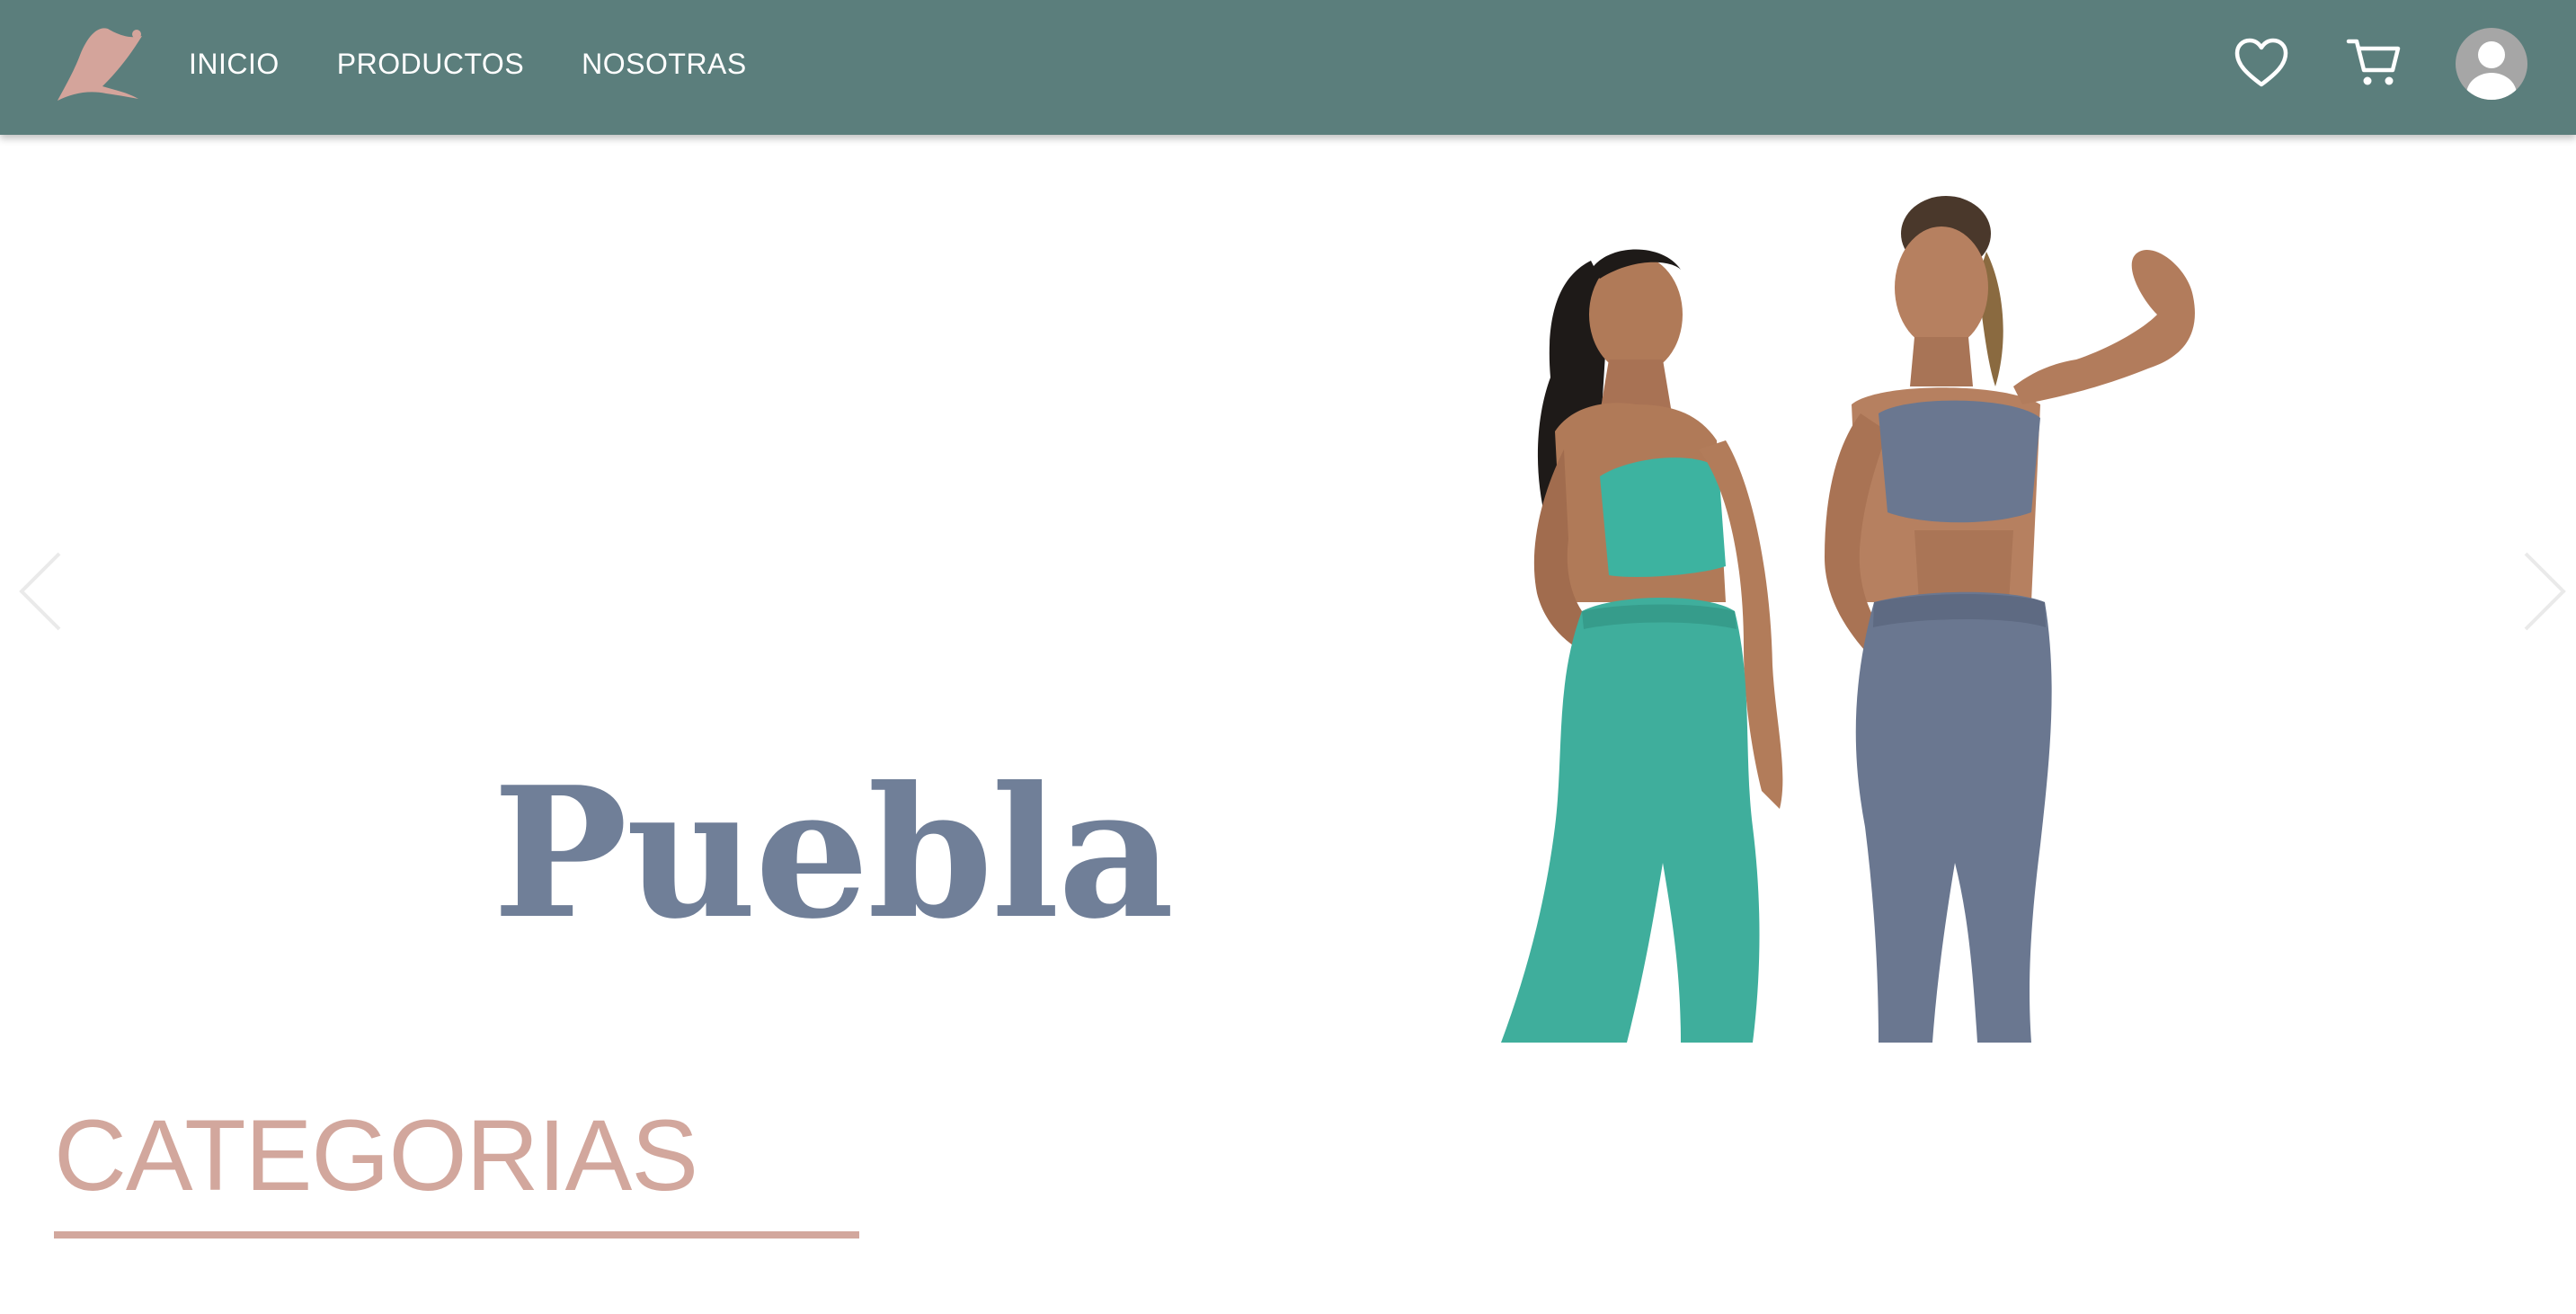 Image resolution: width=2576 pixels, height=1314 pixels. What do you see at coordinates (2374, 63) in the screenshot?
I see `cart-icon` at bounding box center [2374, 63].